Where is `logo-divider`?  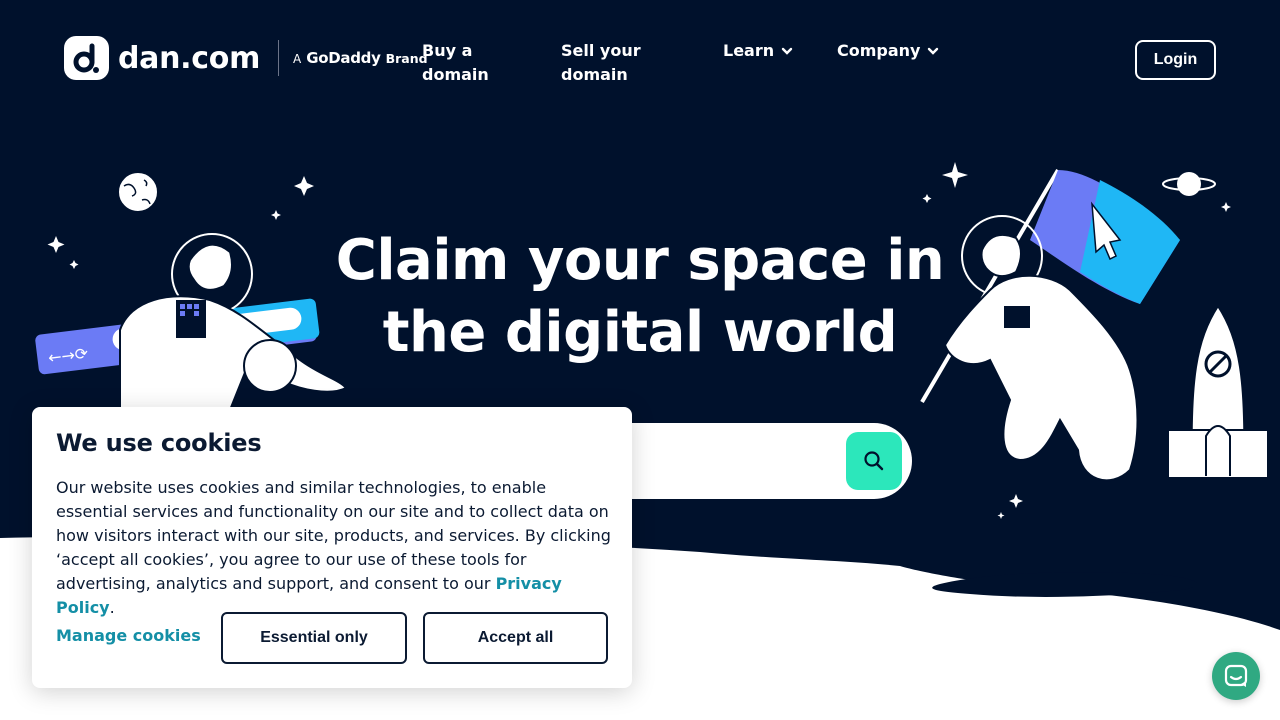 logo-divider is located at coordinates (279, 58).